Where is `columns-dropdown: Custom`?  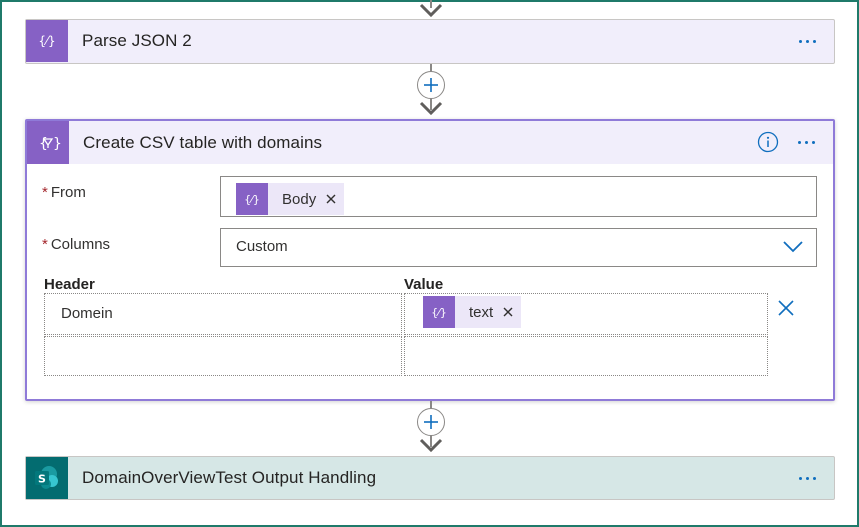
columns-dropdown: Custom is located at coordinates (518, 247).